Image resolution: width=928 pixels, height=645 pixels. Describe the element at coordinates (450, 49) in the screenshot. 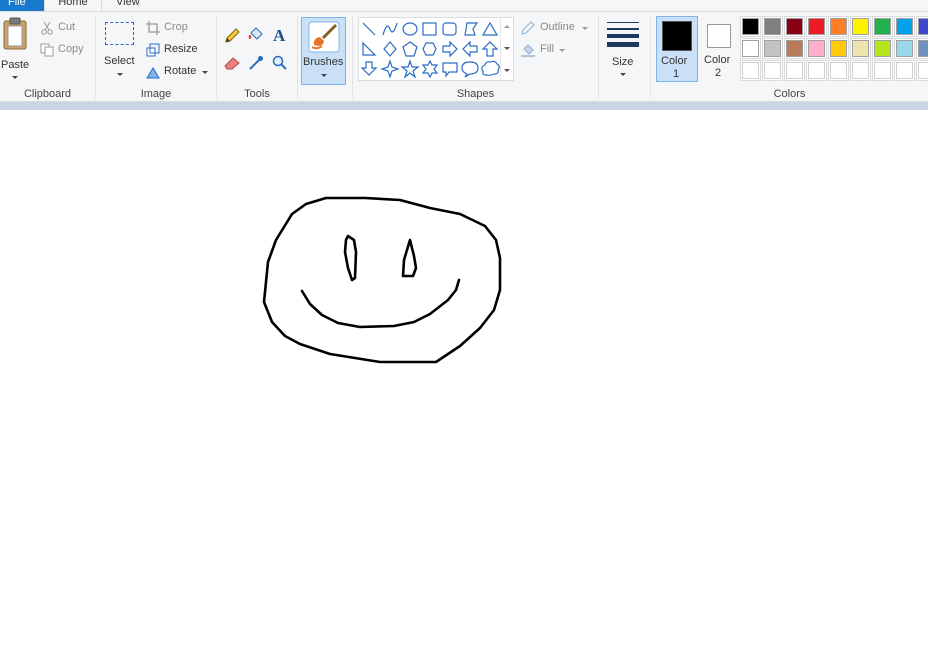

I see `right-arrow-shape-icon` at that location.